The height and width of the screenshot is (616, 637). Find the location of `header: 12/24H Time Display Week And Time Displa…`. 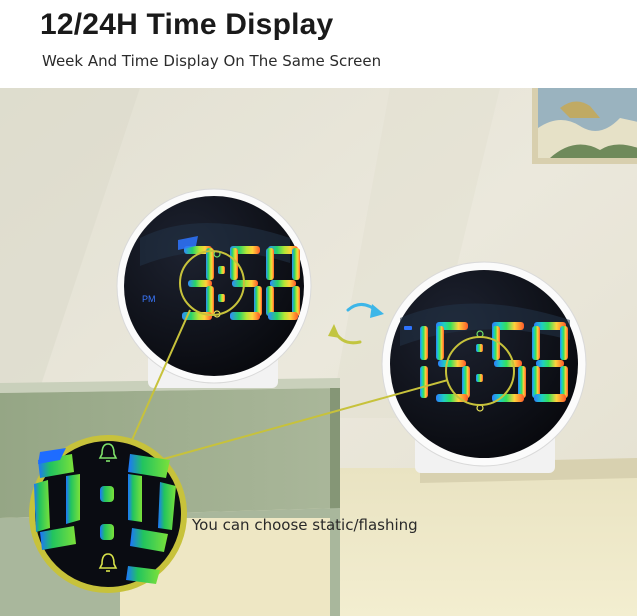

header: 12/24H Time Display Week And Time Displa… is located at coordinates (318, 44).